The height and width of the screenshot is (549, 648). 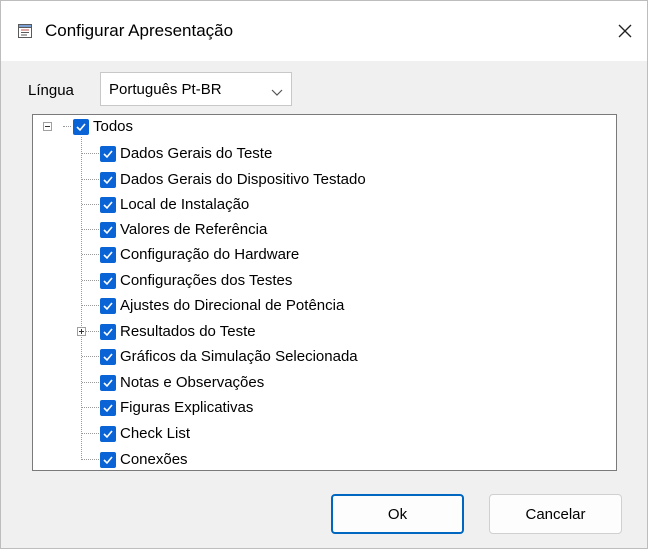 What do you see at coordinates (139, 30) in the screenshot?
I see `window-title: Configurar Apresentação` at bounding box center [139, 30].